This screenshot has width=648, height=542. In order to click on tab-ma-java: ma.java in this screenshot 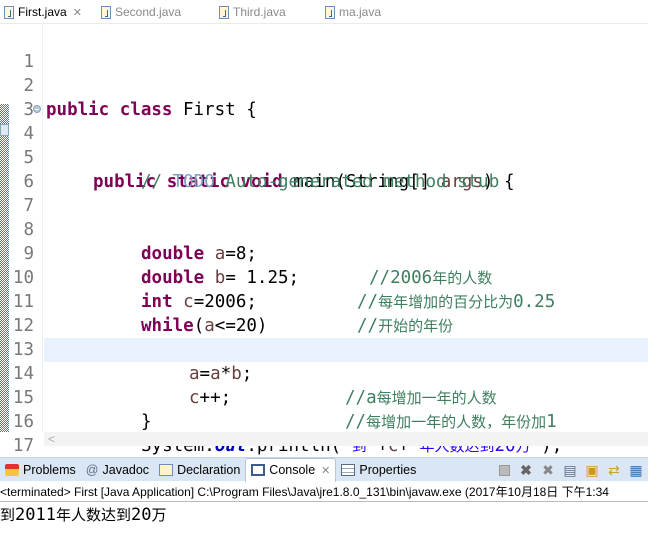, I will do `click(353, 12)`.